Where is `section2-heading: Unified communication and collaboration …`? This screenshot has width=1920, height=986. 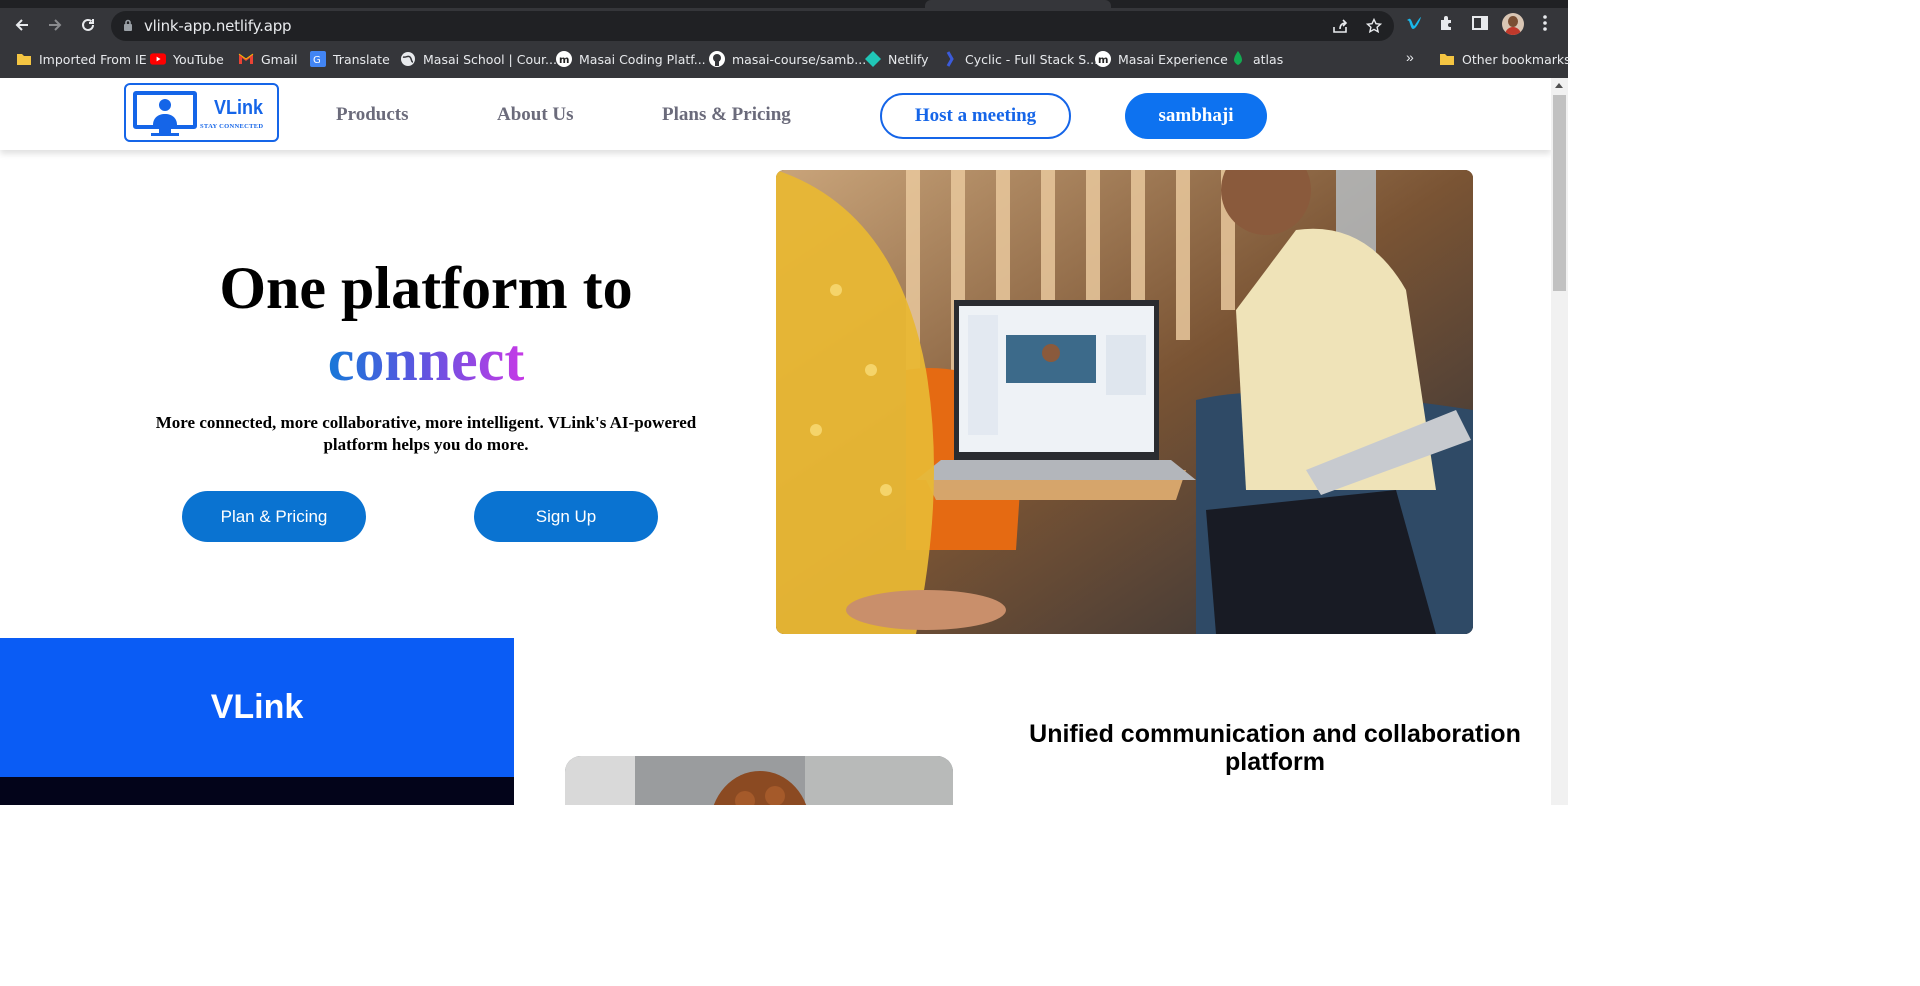 section2-heading: Unified communication and collaboration … is located at coordinates (1275, 748).